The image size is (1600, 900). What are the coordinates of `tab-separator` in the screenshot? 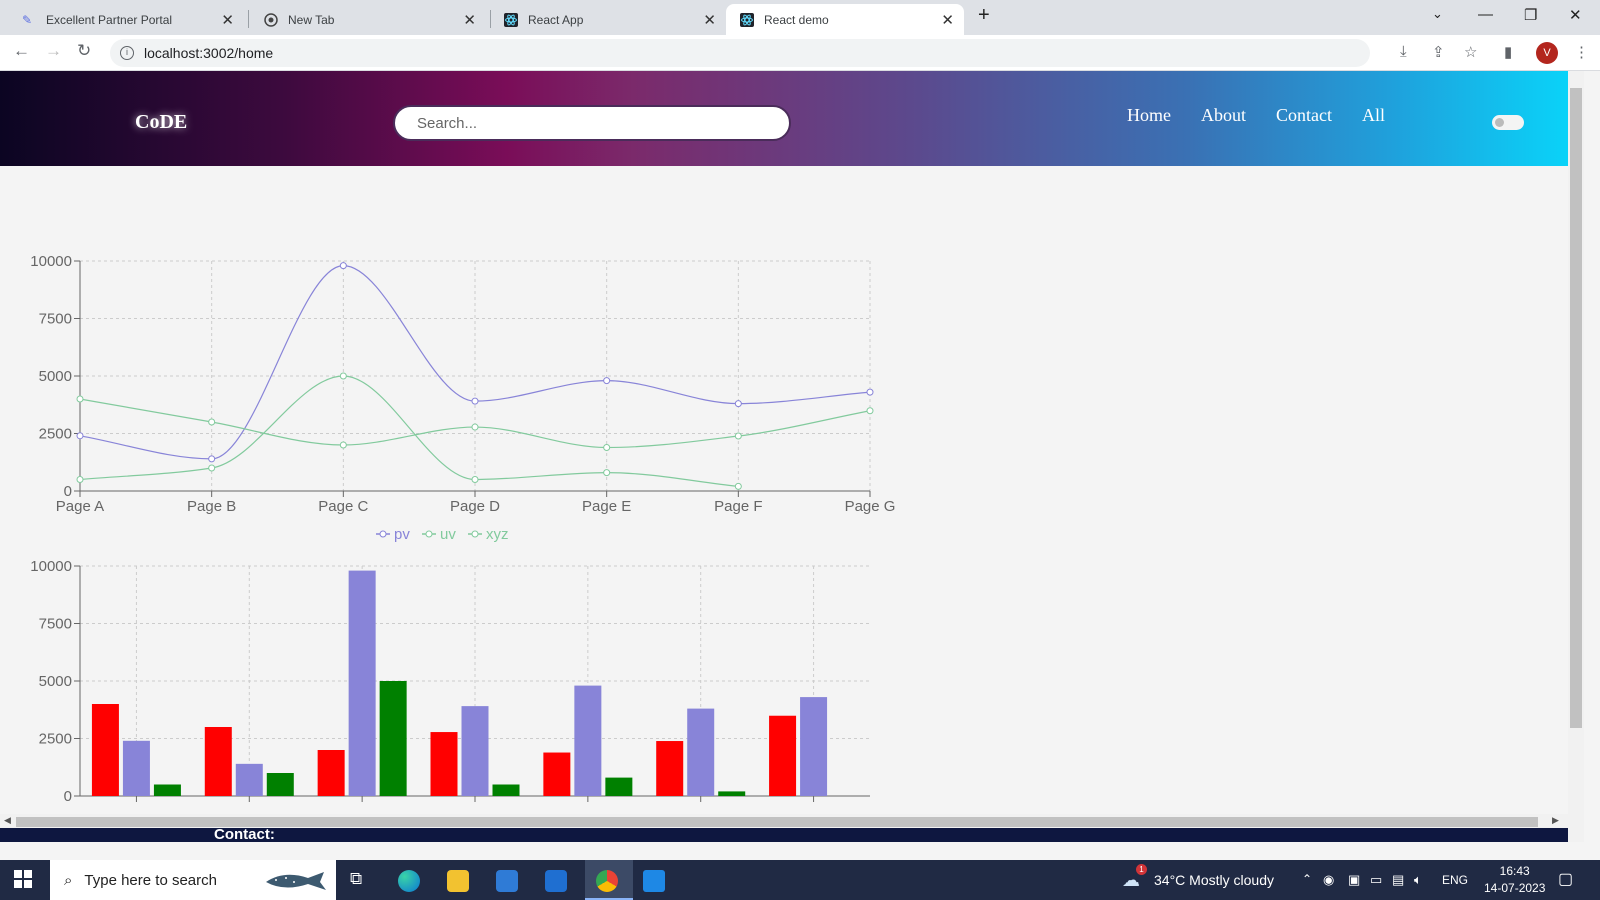 It's located at (248, 19).